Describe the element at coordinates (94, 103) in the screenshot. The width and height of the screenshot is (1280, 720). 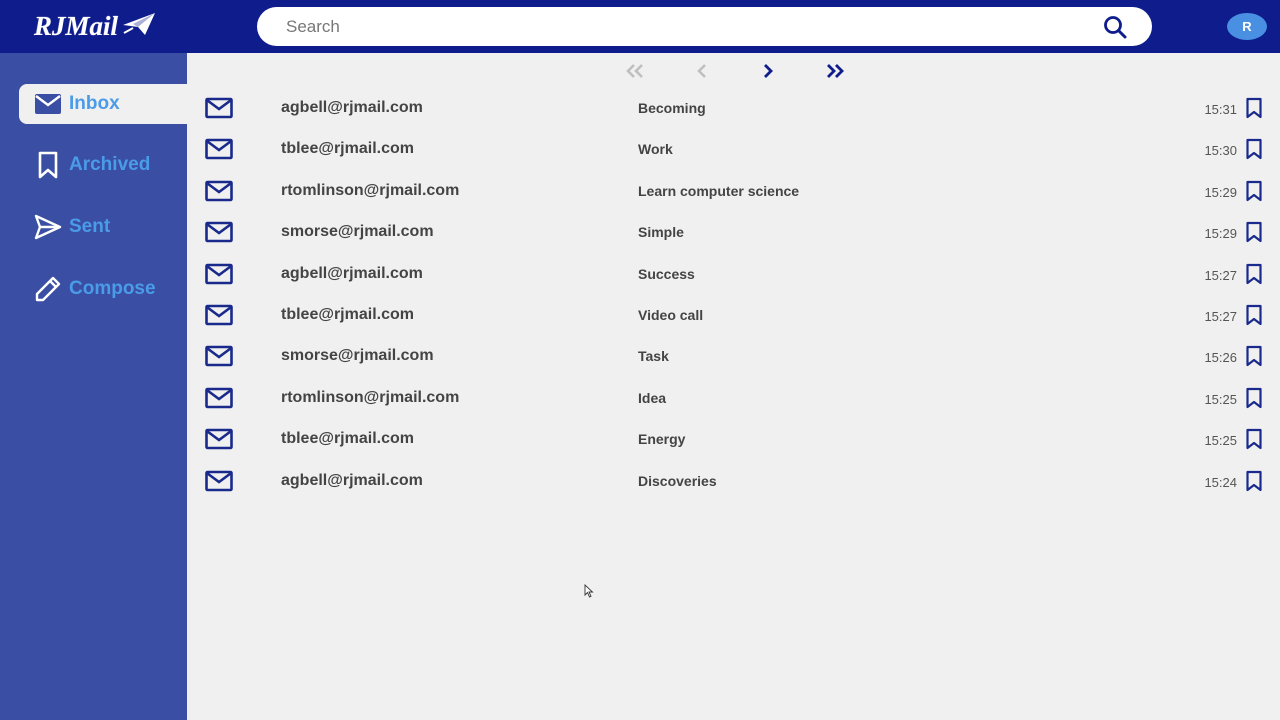
I see `sidebar-item-label: Inbox` at that location.